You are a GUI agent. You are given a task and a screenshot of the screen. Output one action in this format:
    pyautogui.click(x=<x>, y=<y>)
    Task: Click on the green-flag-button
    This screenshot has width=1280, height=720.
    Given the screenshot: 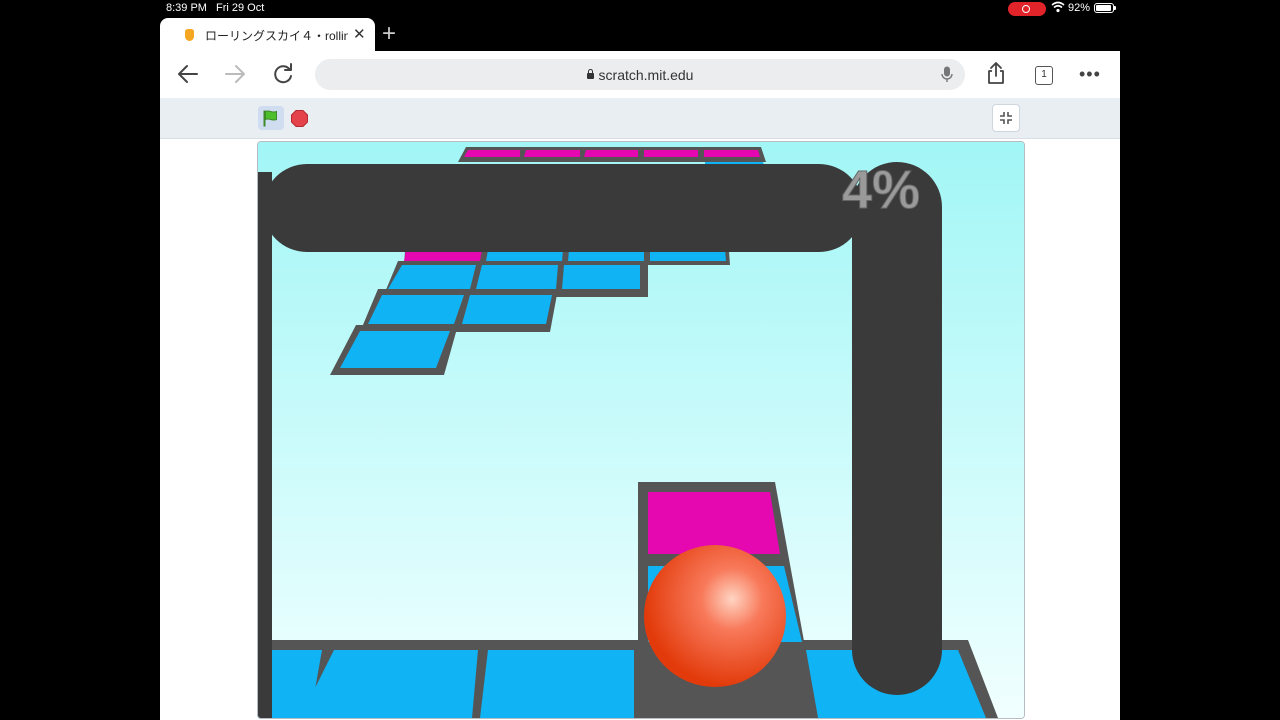 What is the action you would take?
    pyautogui.click(x=271, y=118)
    